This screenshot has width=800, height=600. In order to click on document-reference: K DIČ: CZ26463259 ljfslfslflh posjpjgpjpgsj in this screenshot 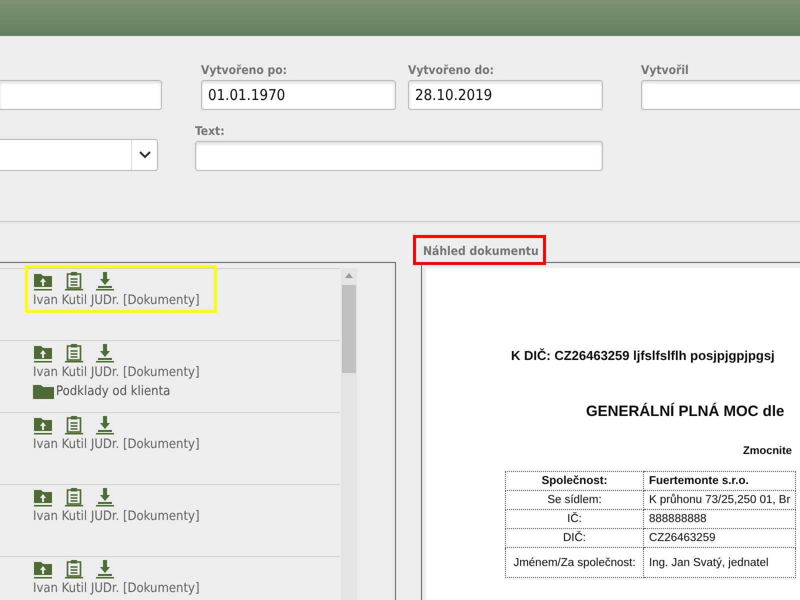, I will do `click(643, 355)`.